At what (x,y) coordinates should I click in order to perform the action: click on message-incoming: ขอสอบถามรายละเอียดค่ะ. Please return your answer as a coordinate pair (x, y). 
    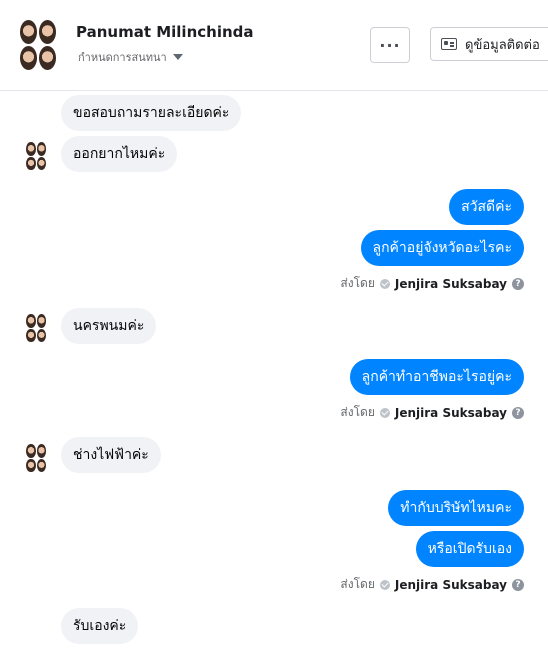
    Looking at the image, I should click on (151, 113).